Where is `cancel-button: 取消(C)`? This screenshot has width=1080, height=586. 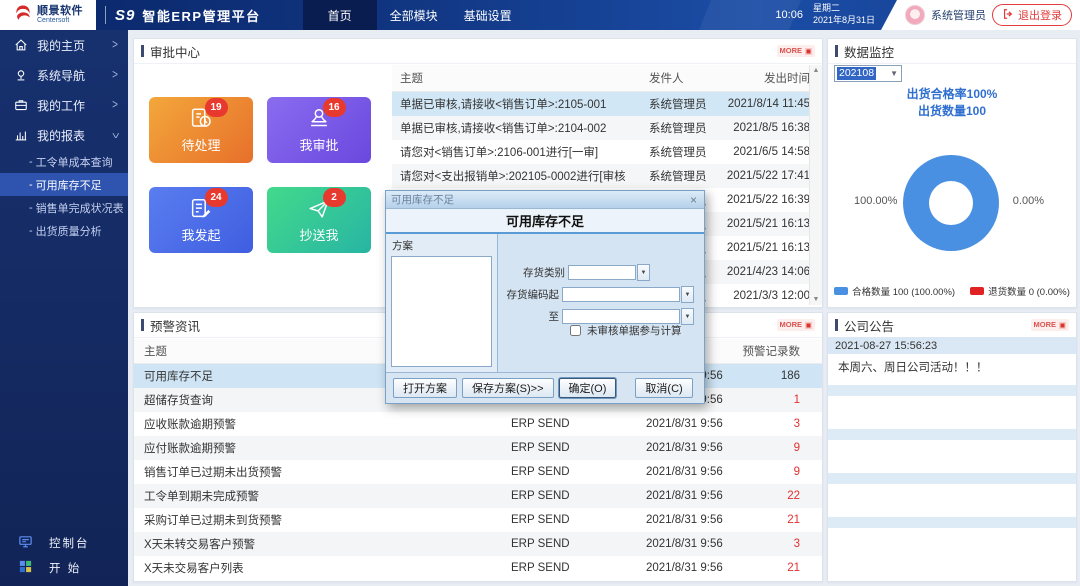 cancel-button: 取消(C) is located at coordinates (664, 388).